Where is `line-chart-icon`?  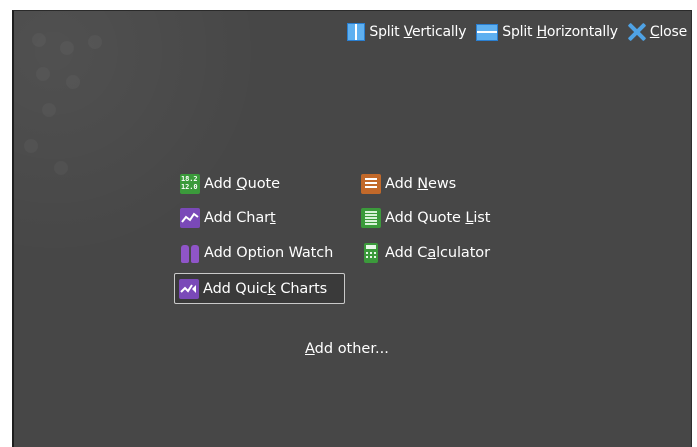 line-chart-icon is located at coordinates (190, 218).